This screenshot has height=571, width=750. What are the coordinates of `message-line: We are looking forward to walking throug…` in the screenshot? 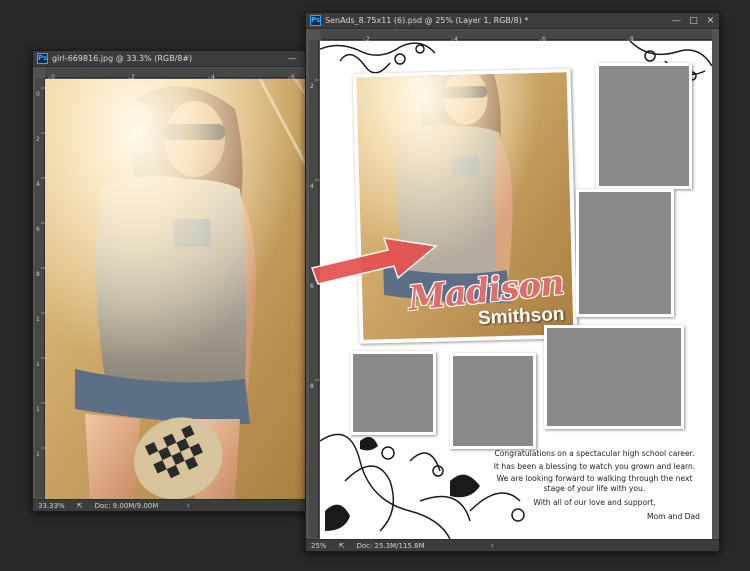 It's located at (594, 483).